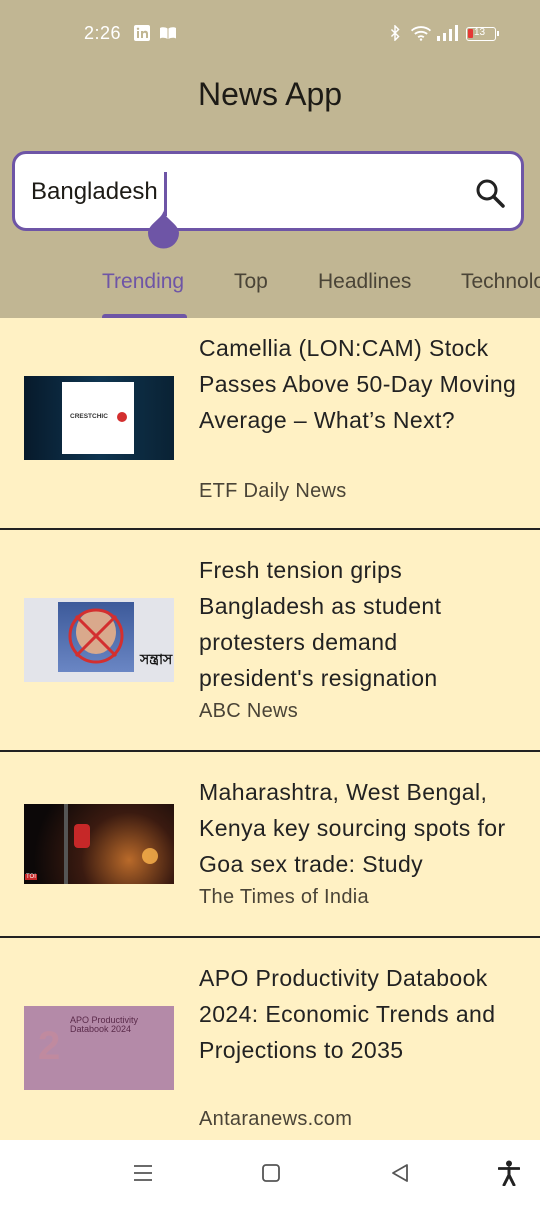 Image resolution: width=540 pixels, height=1206 pixels. I want to click on tab-technology: Technolo, so click(500, 282).